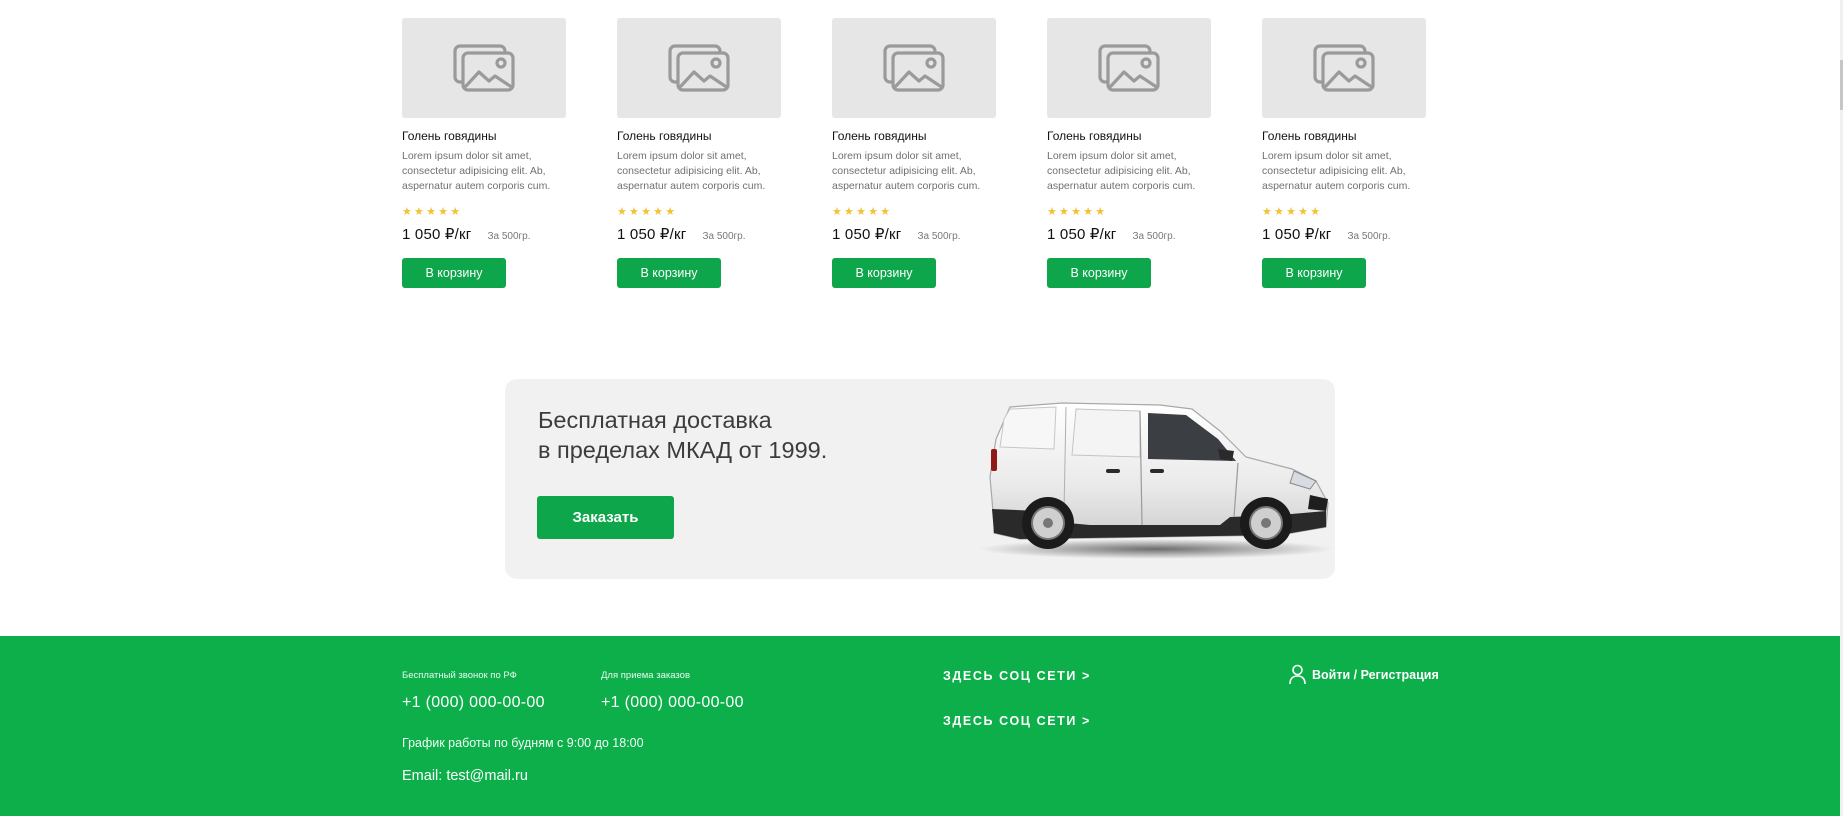 The width and height of the screenshot is (1843, 816). I want to click on orders-phone: +1 (000) 000-00-00, so click(672, 703).